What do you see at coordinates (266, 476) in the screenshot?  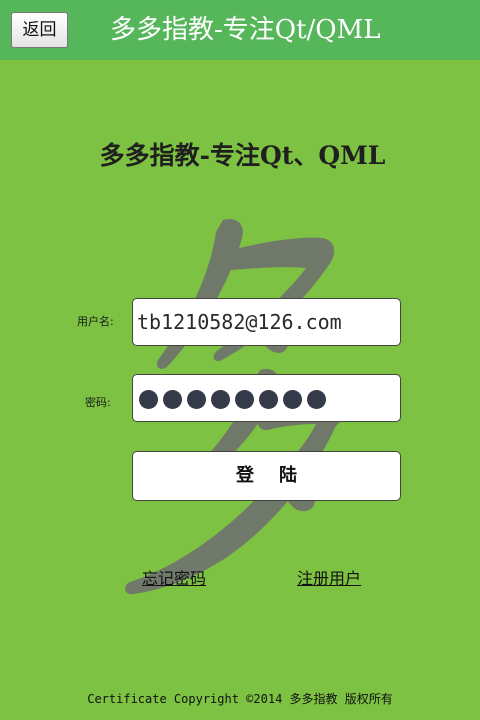 I see `login-button: 登 陆` at bounding box center [266, 476].